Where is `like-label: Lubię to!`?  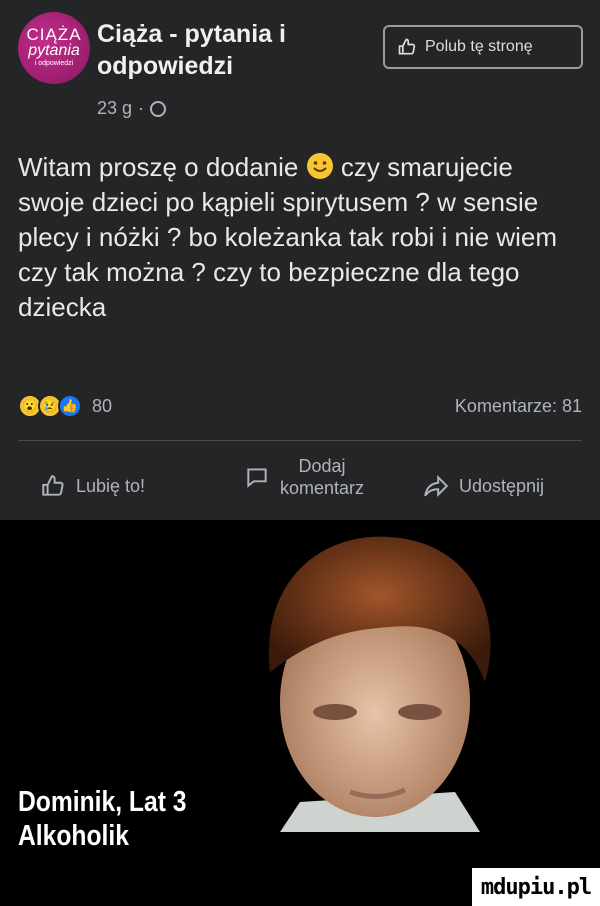
like-label: Lubię to! is located at coordinates (111, 485).